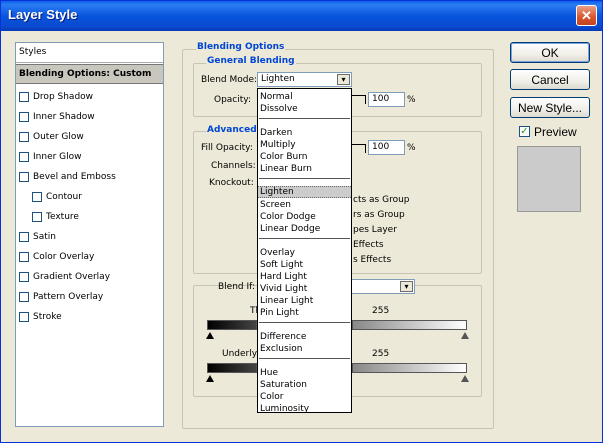 The height and width of the screenshot is (443, 603). What do you see at coordinates (381, 200) in the screenshot?
I see `blend-interior-effects-option: cts as Group` at bounding box center [381, 200].